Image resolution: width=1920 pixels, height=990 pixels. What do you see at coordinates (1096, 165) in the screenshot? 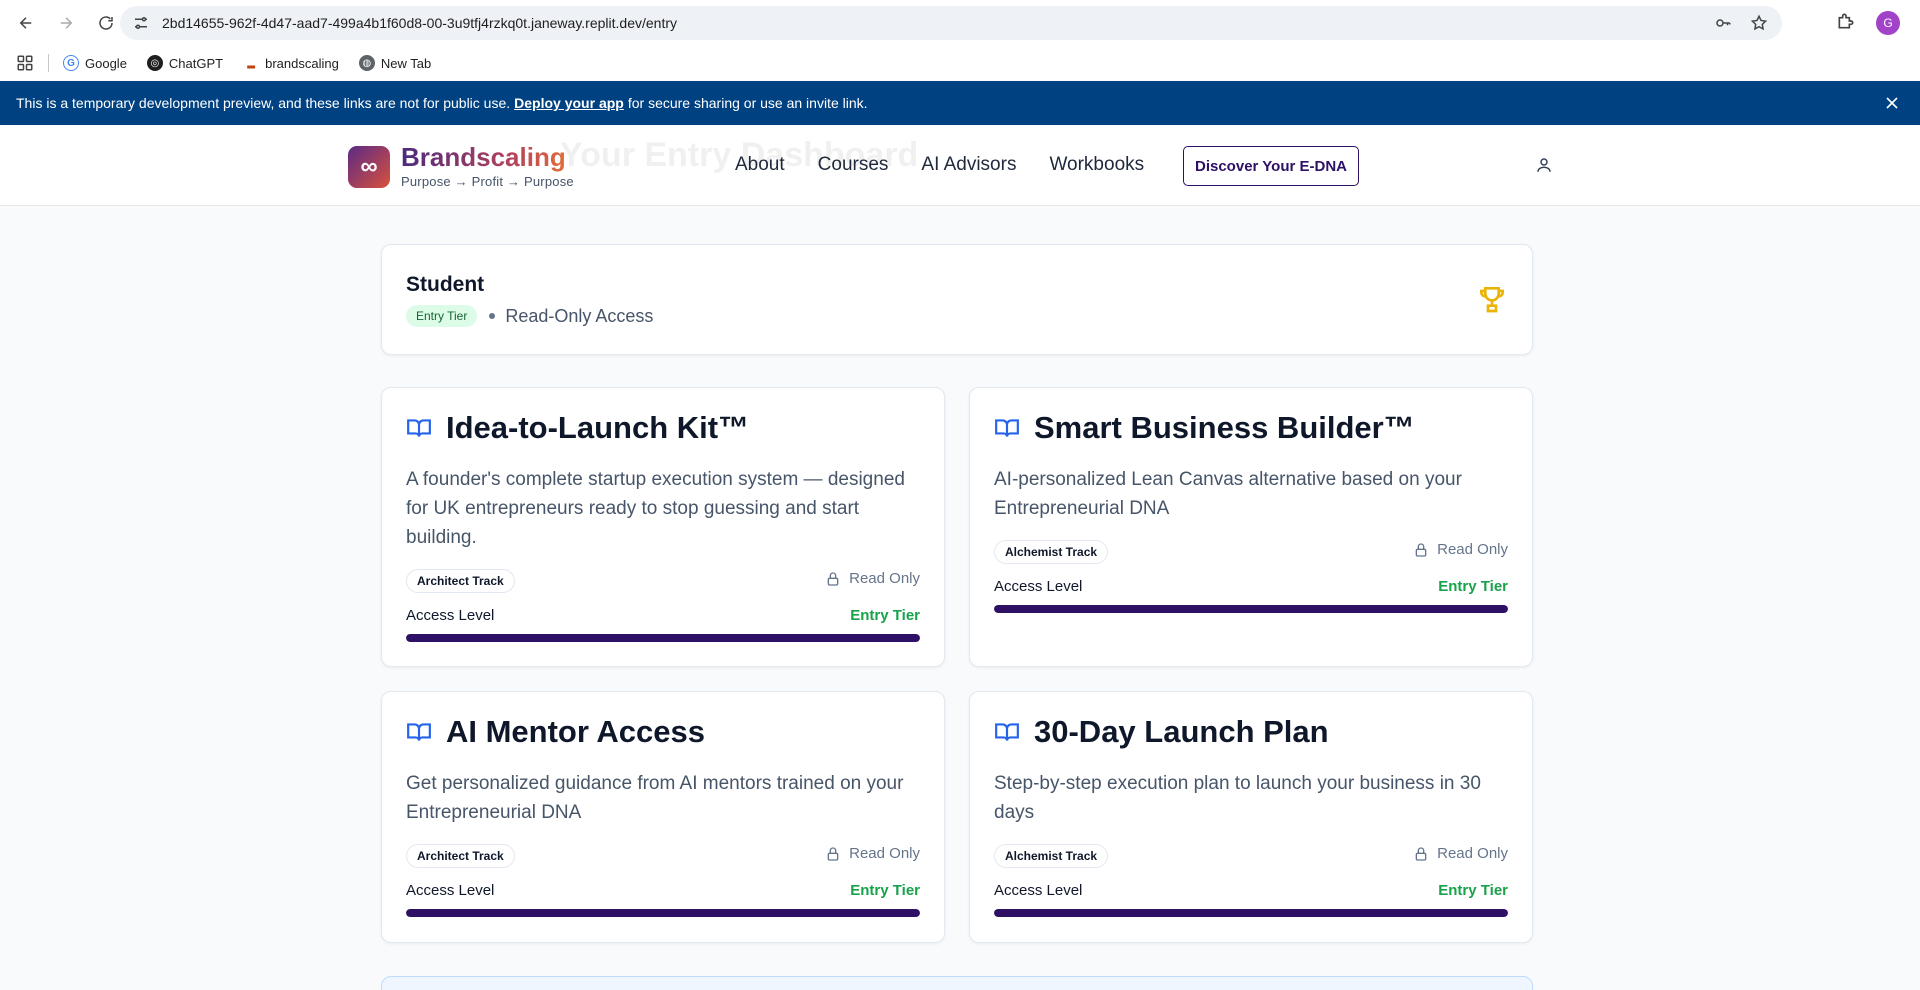
I see `nav-workbooks: Workbooks` at bounding box center [1096, 165].